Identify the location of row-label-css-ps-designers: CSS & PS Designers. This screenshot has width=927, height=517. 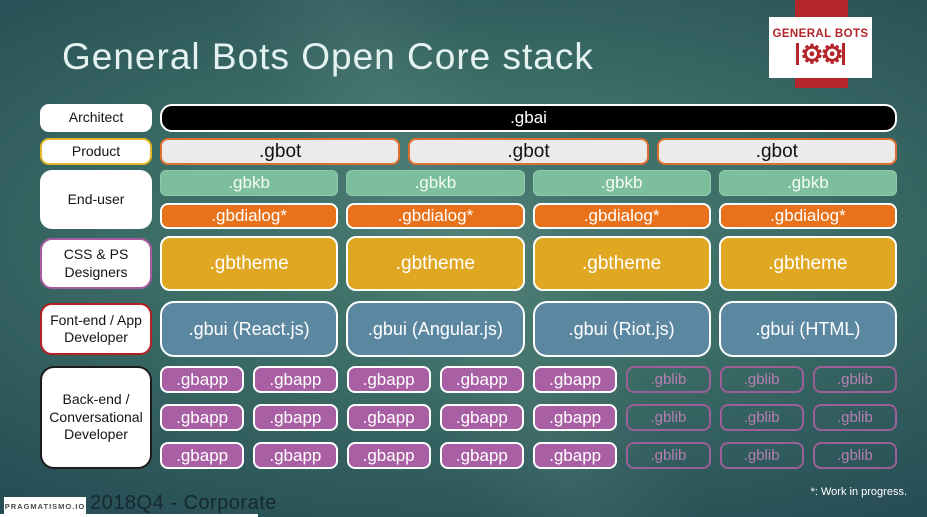
(96, 263).